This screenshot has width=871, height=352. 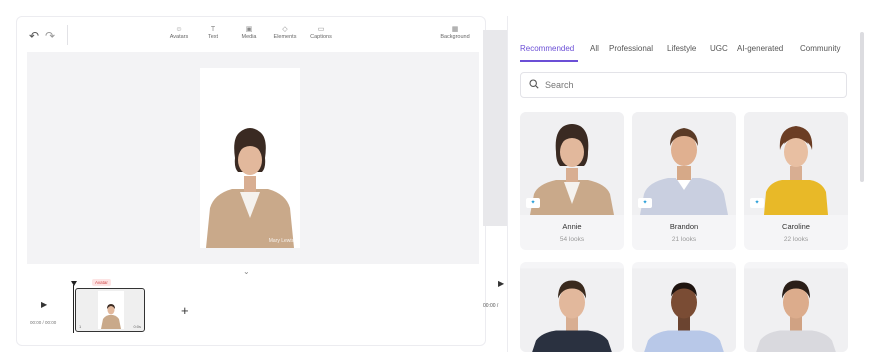 I want to click on preview-strip, so click(x=495, y=128).